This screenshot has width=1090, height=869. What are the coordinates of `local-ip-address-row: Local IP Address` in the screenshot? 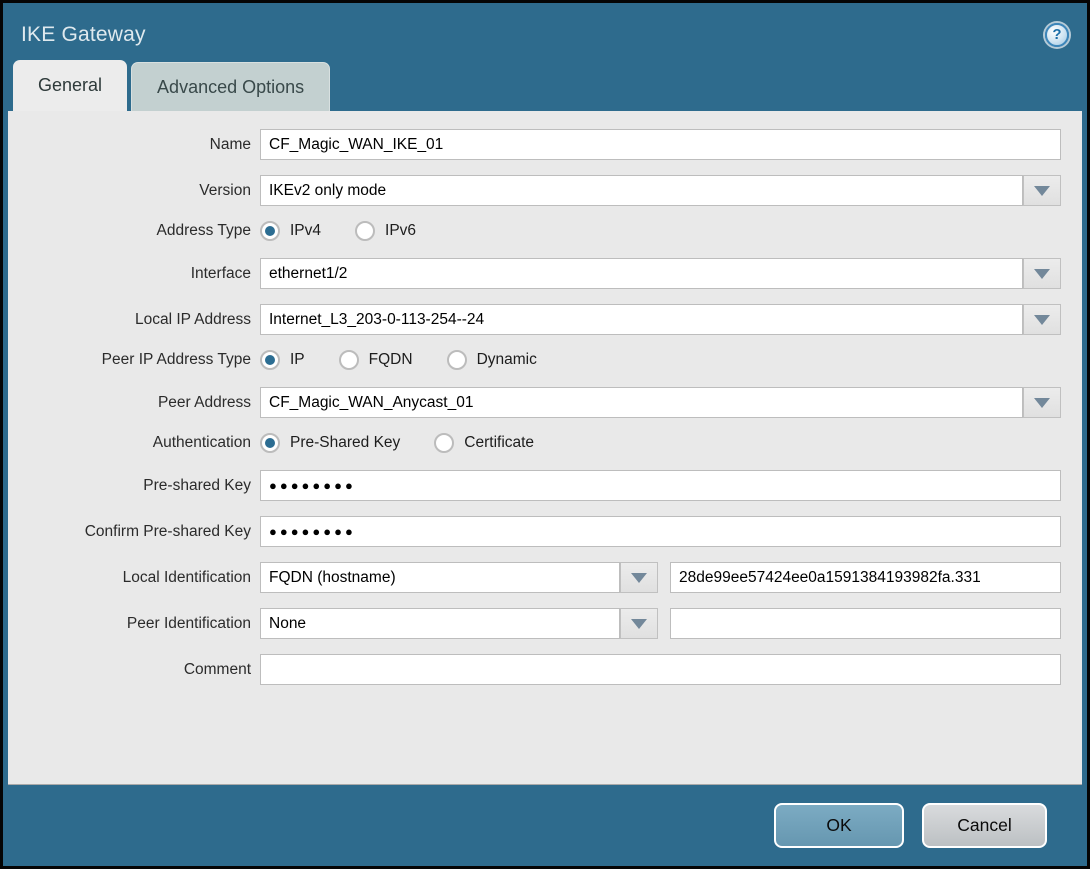 It's located at (534, 319).